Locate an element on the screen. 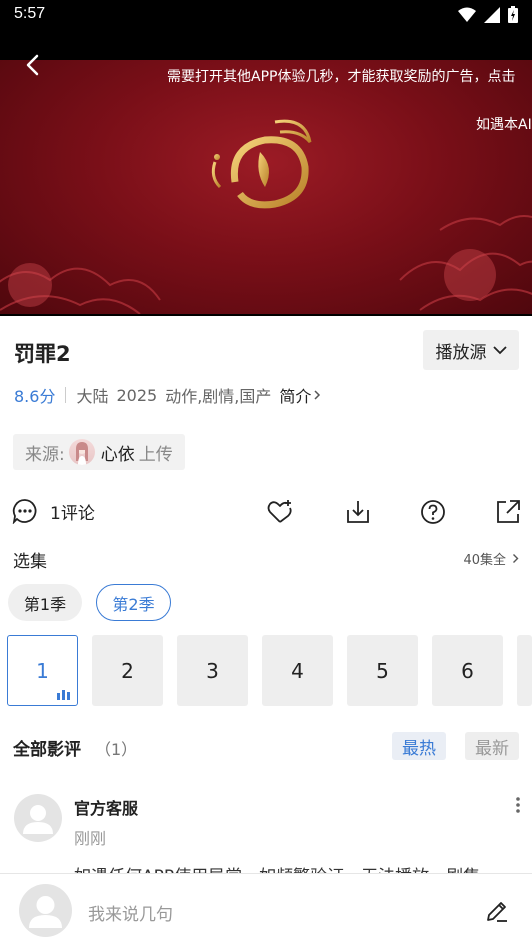 Image resolution: width=532 pixels, height=947 pixels. all-episodes-link: 40集全 is located at coordinates (491, 558).